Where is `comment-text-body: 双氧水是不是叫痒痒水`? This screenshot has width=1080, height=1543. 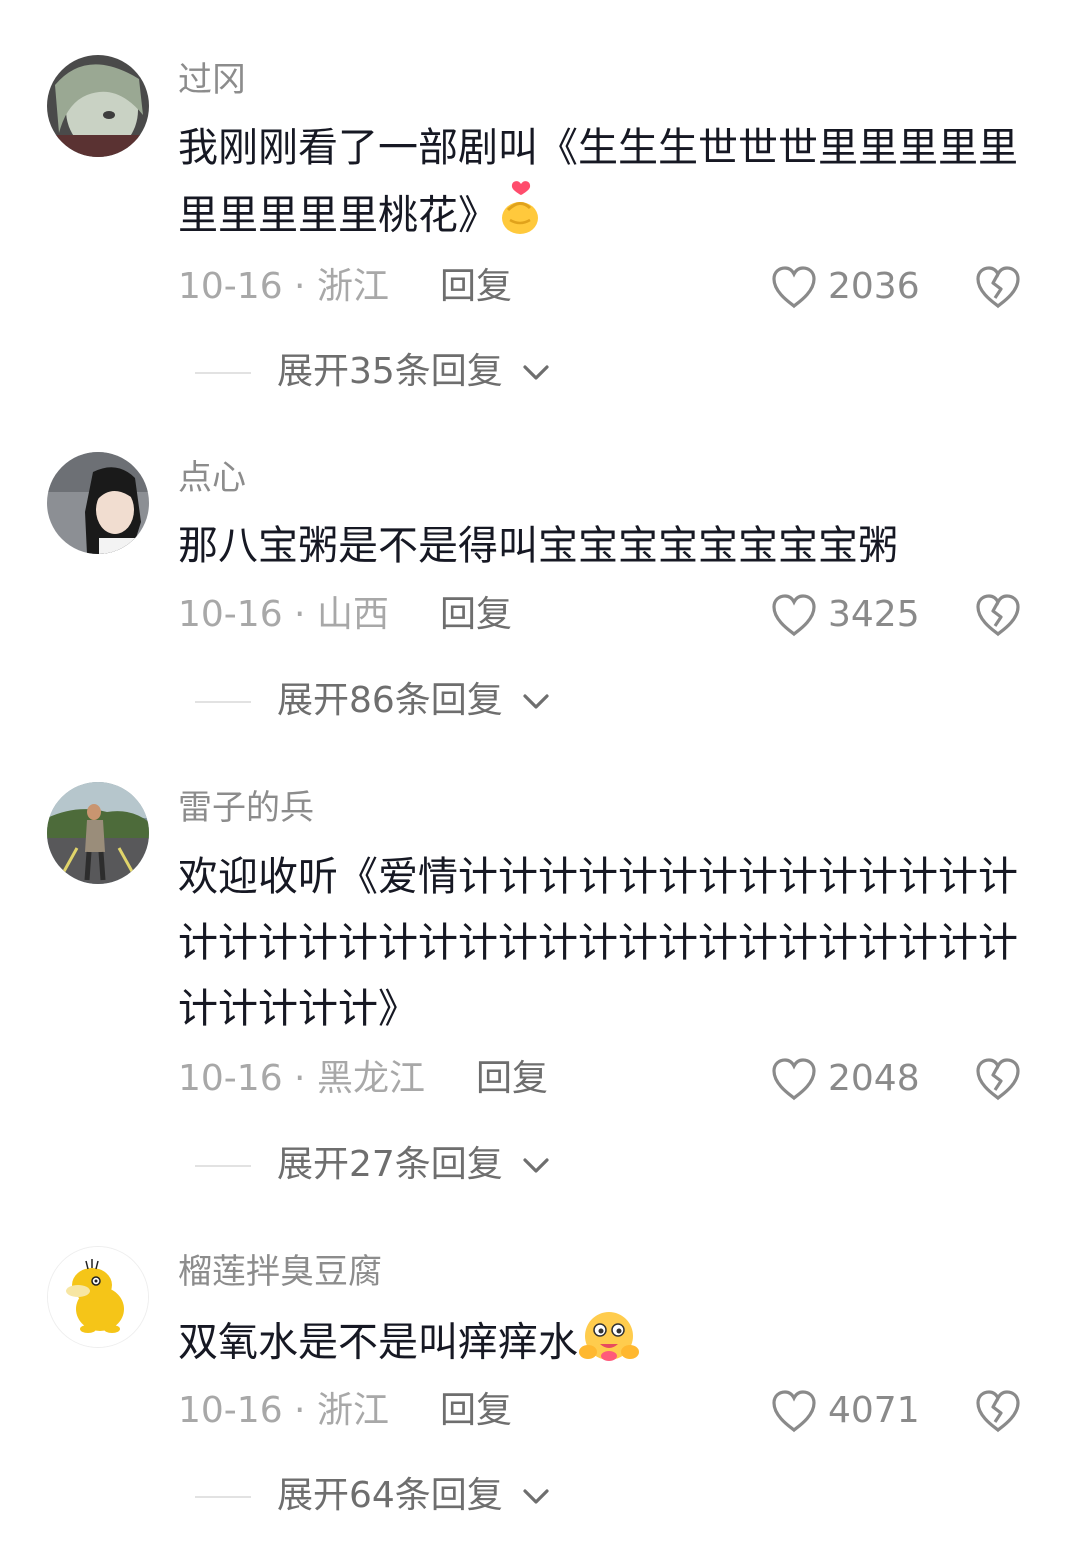
comment-text-body: 双氧水是不是叫痒痒水 is located at coordinates (378, 1342).